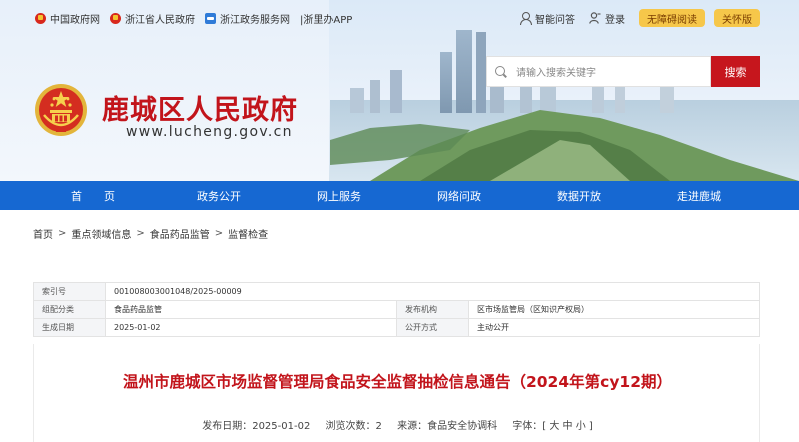 The height and width of the screenshot is (442, 799). What do you see at coordinates (432, 291) in the screenshot?
I see `index-value: 001008003001048/2025-00009` at bounding box center [432, 291].